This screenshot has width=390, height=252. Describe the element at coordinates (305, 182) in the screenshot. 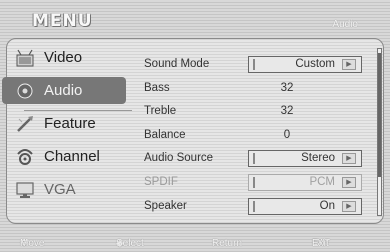

I see `spdif-select: PCM ▶` at that location.